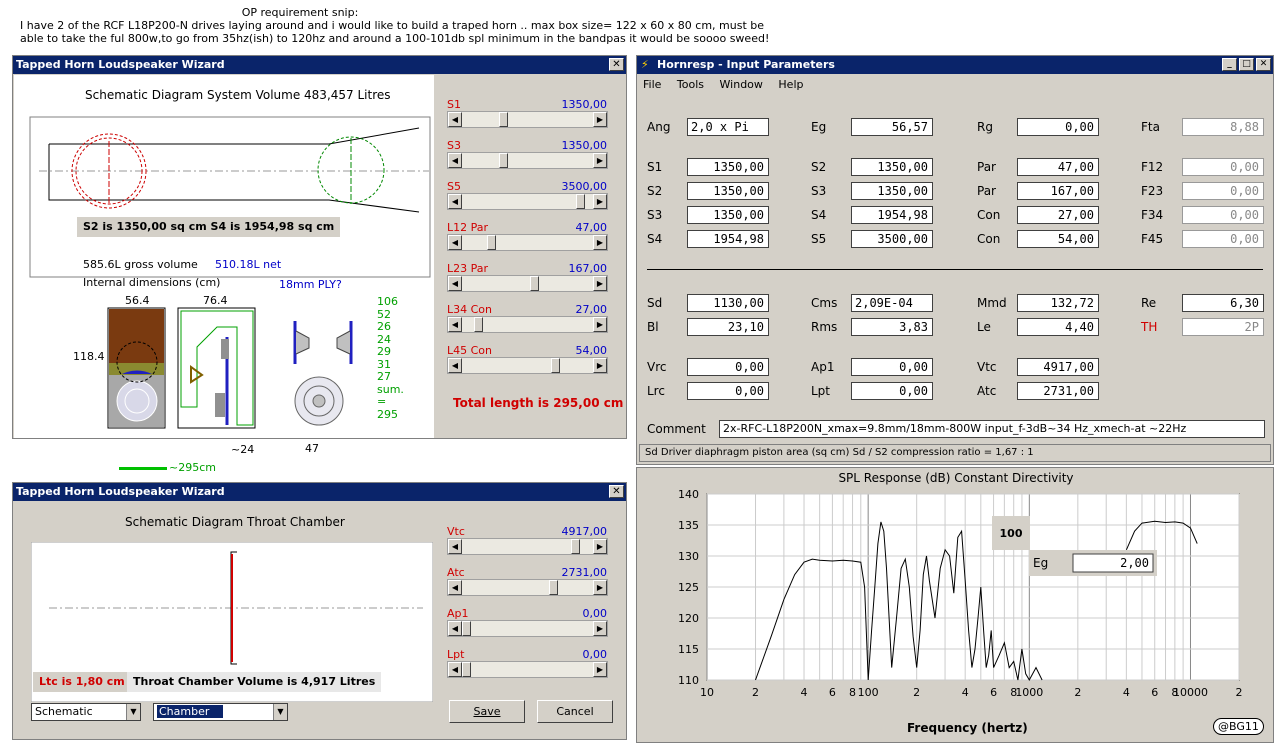 This screenshot has width=1278, height=749. What do you see at coordinates (86, 712) in the screenshot?
I see `view-select: Schematic ▼` at bounding box center [86, 712].